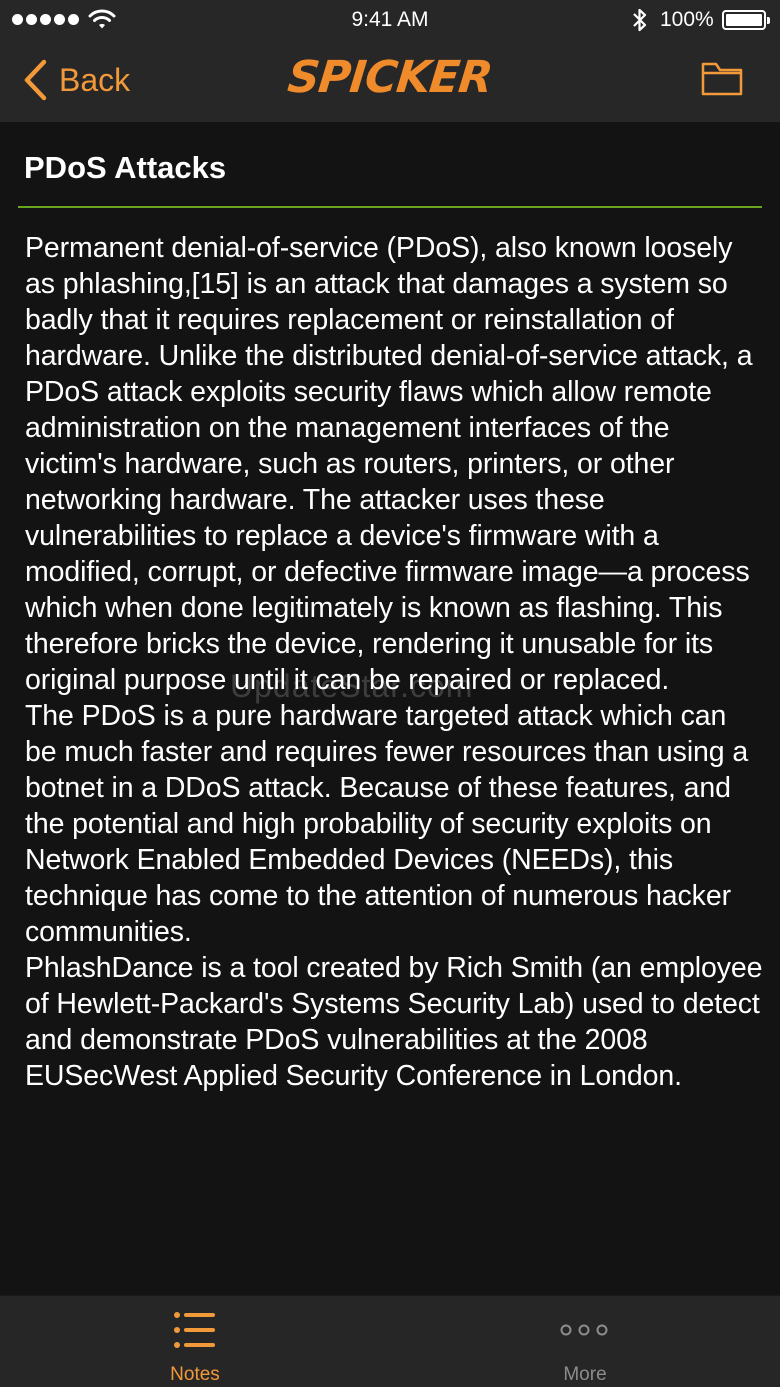  I want to click on more-dots-icon, so click(584, 1330).